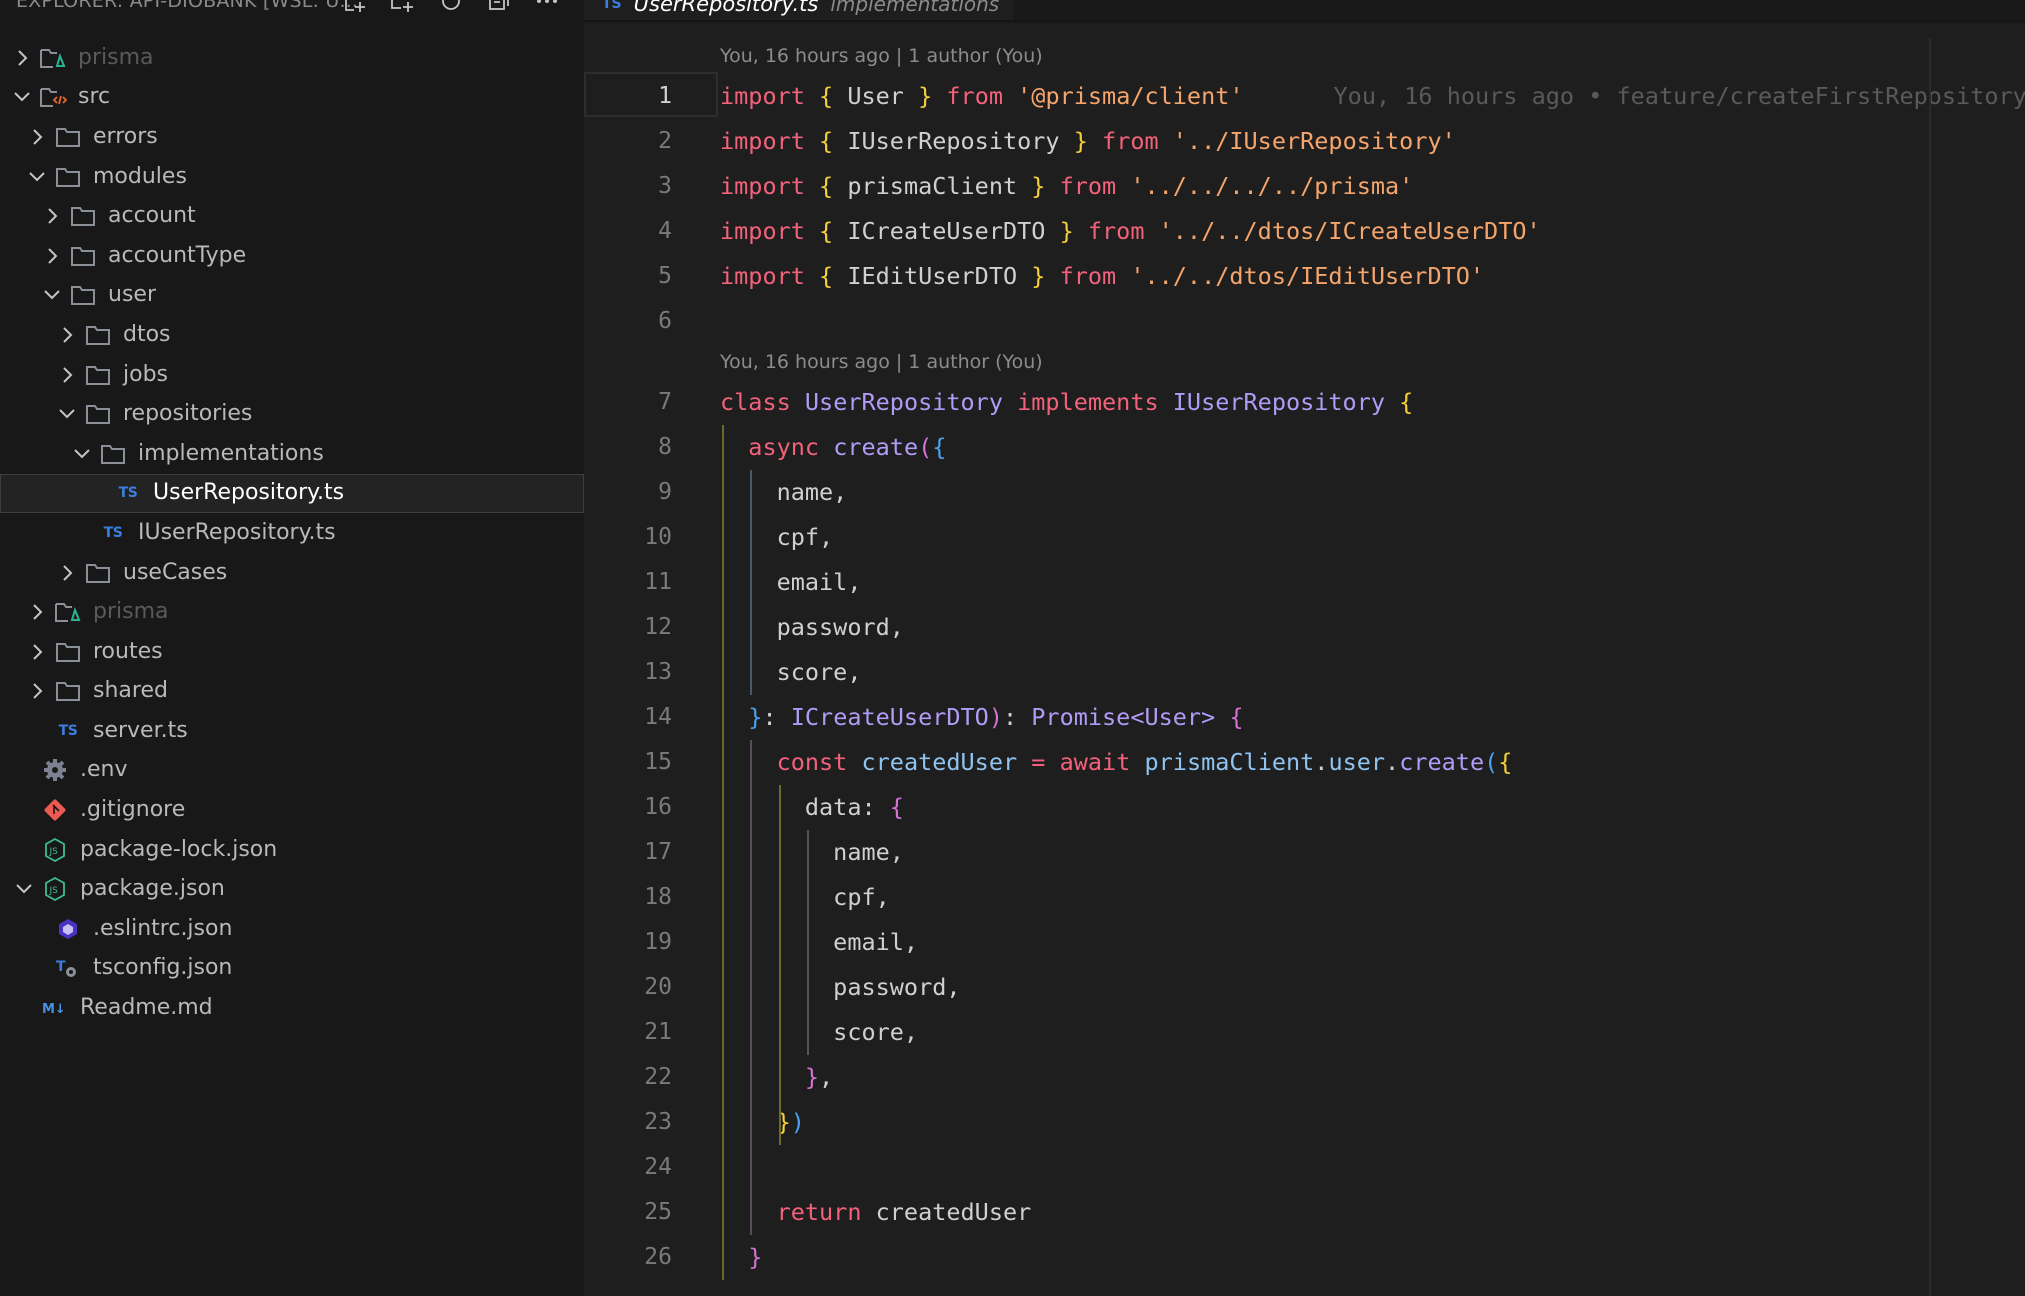 The width and height of the screenshot is (2025, 1296). I want to click on code-line: 16 data: {, so click(1304, 807).